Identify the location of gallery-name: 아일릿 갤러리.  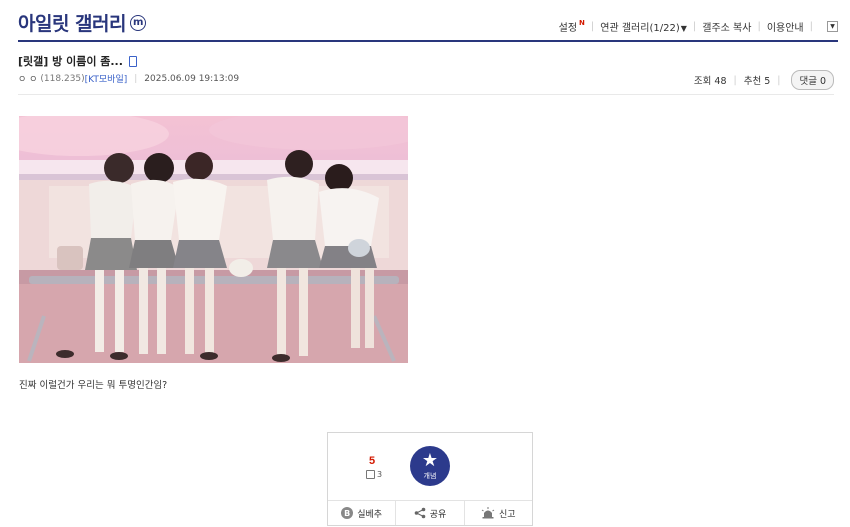
(72, 22).